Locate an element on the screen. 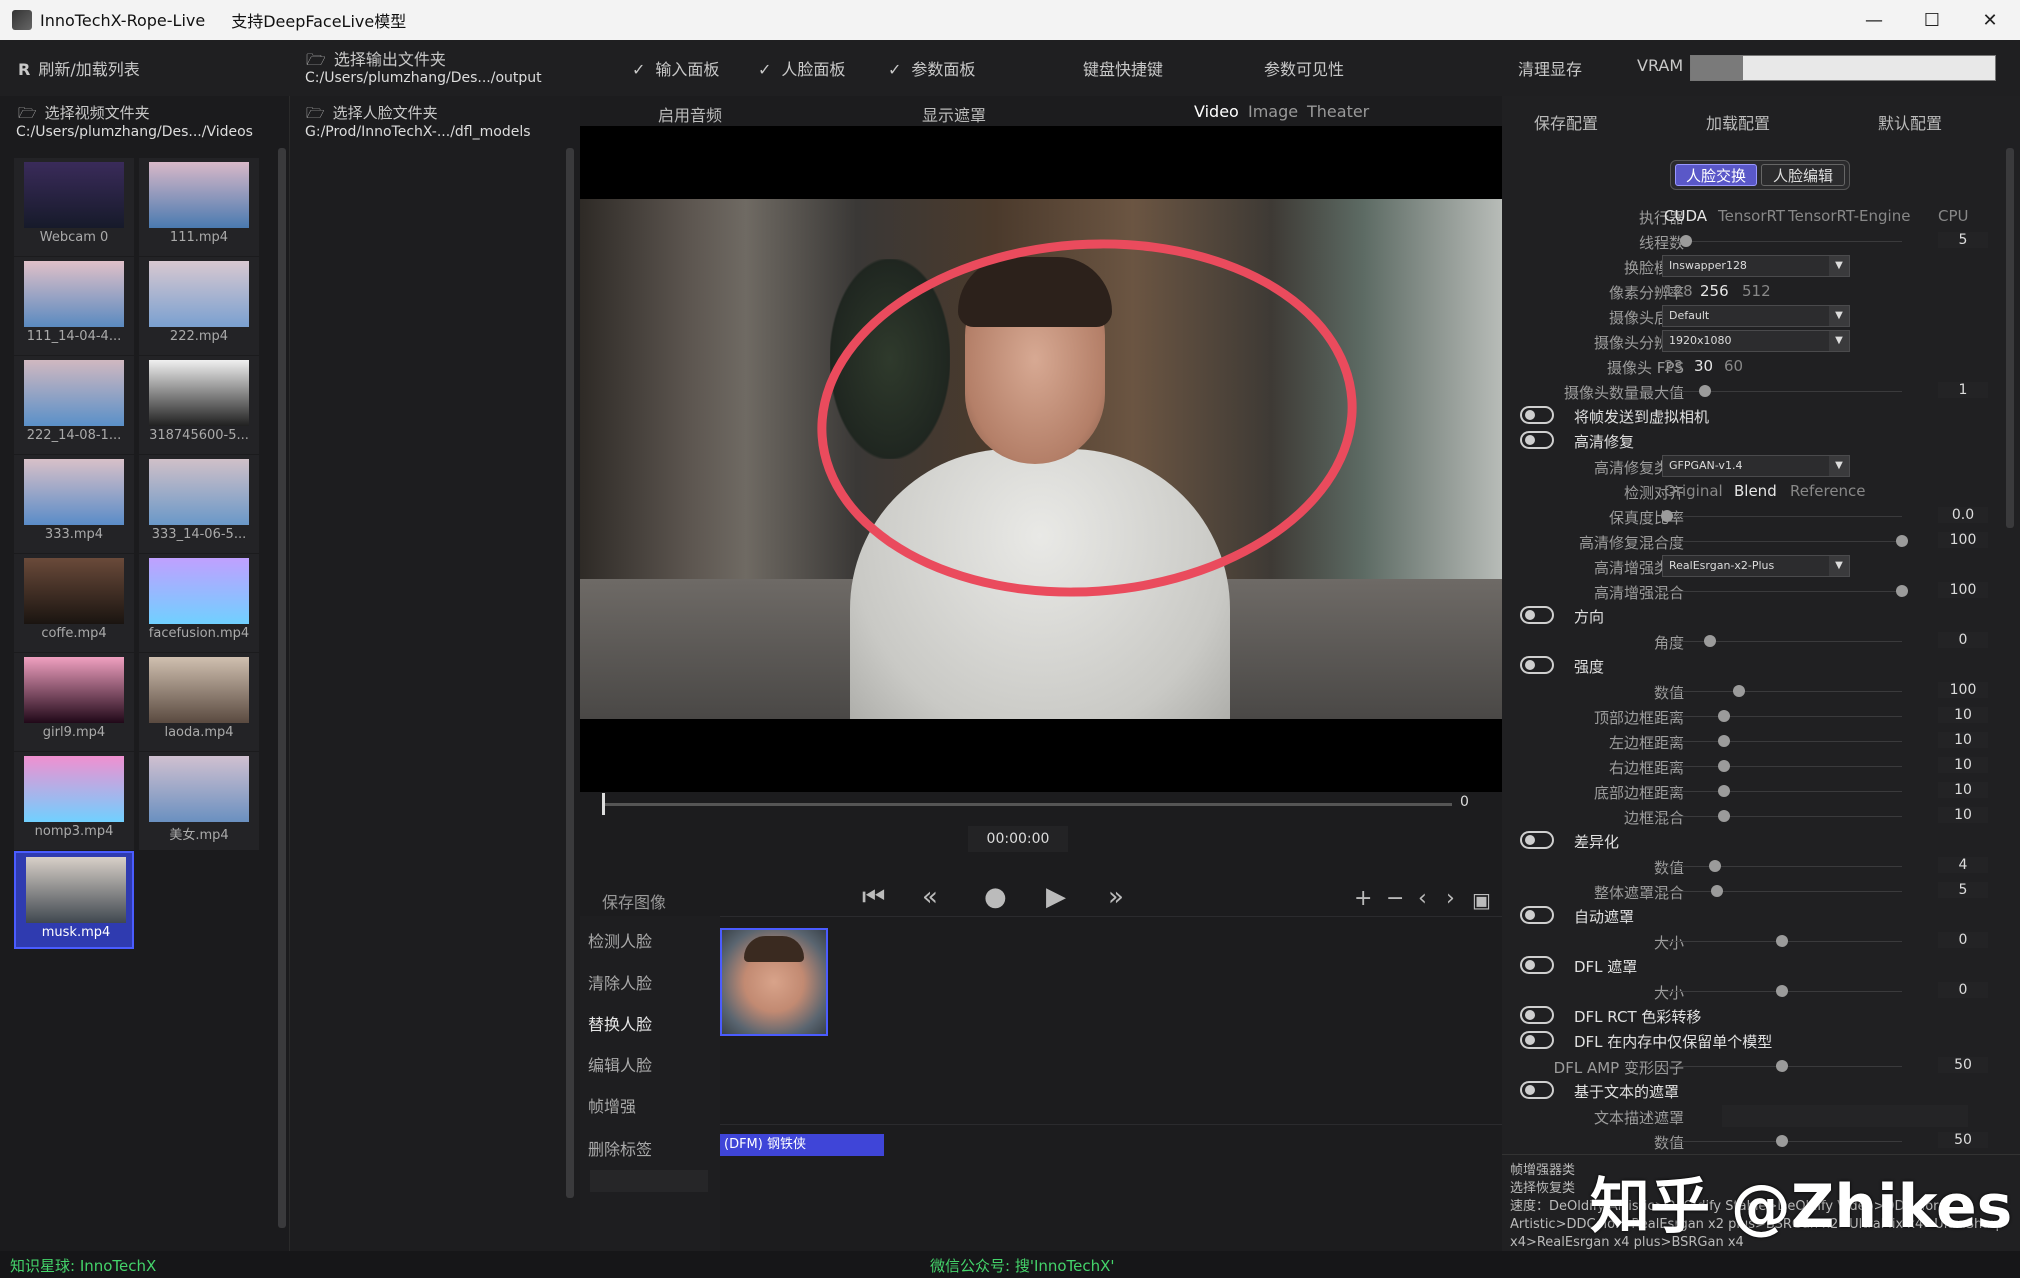  enable-audio-toggle: 启用音频 is located at coordinates (690, 114).